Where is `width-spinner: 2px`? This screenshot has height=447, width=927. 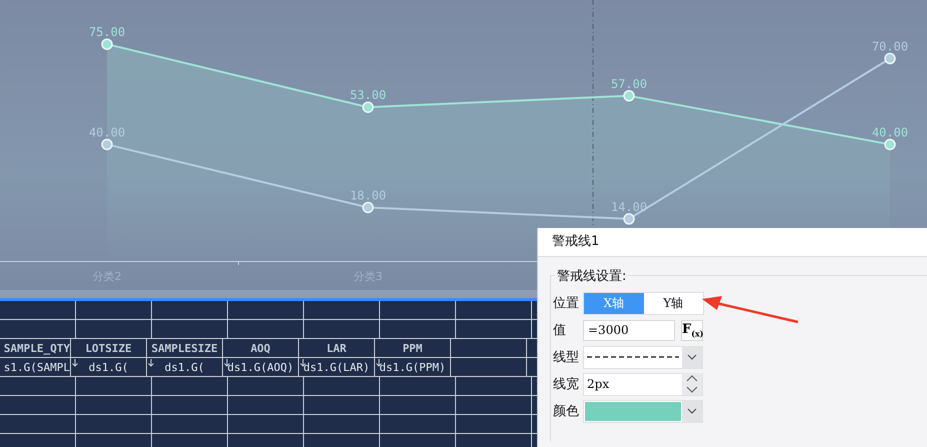
width-spinner: 2px is located at coordinates (643, 384).